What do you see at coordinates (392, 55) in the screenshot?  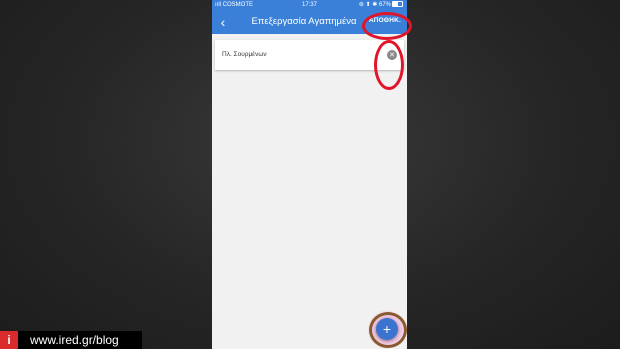 I see `clear-circle-icon: ✕` at bounding box center [392, 55].